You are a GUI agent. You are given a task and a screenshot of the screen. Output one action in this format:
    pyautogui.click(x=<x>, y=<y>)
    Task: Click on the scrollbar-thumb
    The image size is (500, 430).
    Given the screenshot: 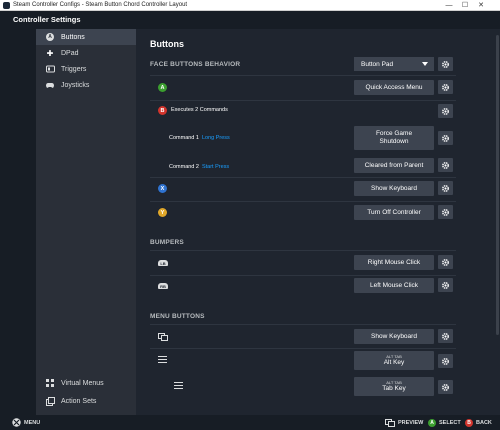 What is the action you would take?
    pyautogui.click(x=497, y=185)
    